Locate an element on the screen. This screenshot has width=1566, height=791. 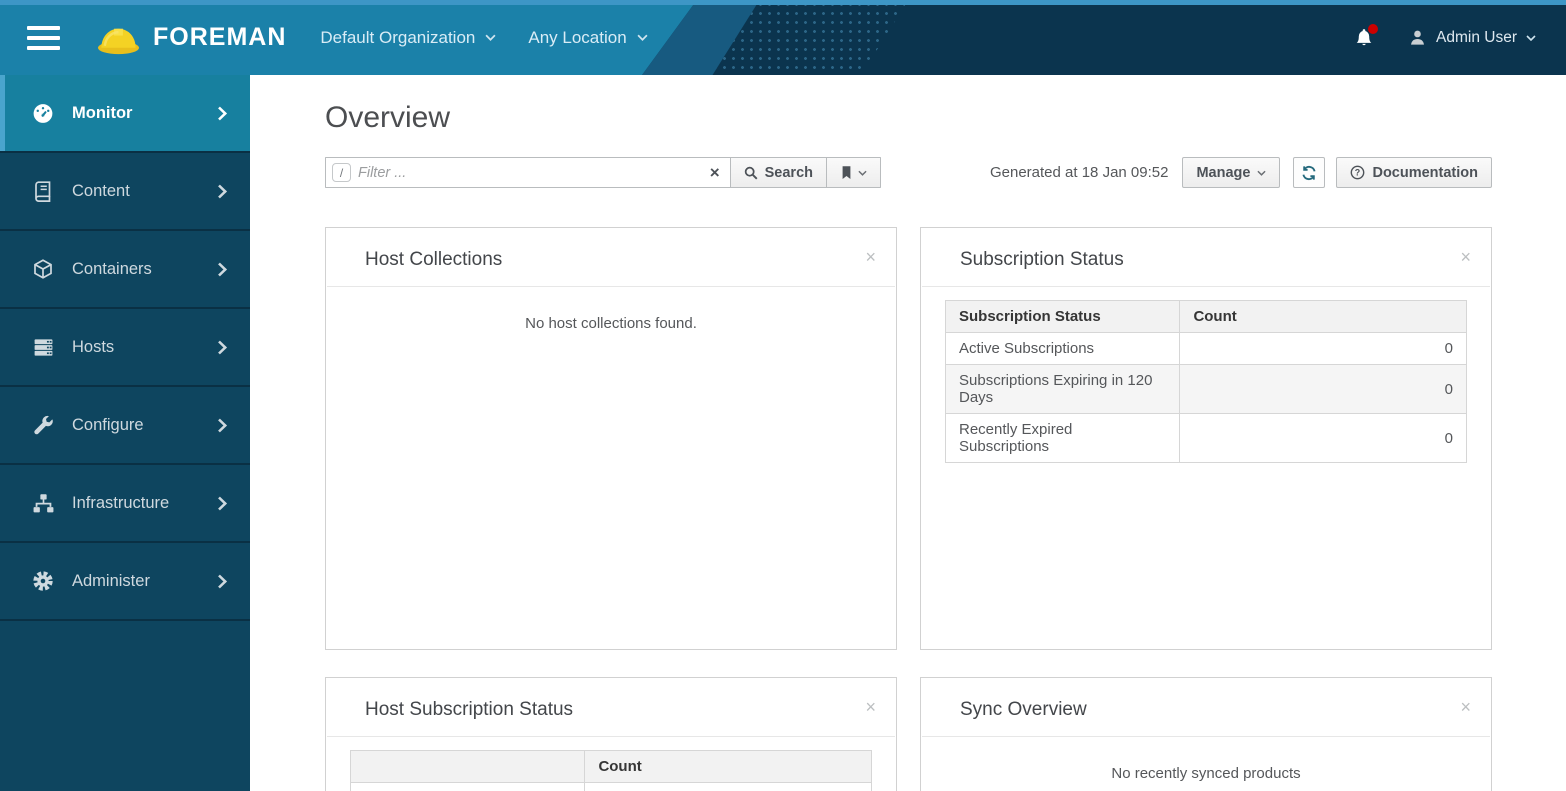
cube-icon is located at coordinates (43, 269).